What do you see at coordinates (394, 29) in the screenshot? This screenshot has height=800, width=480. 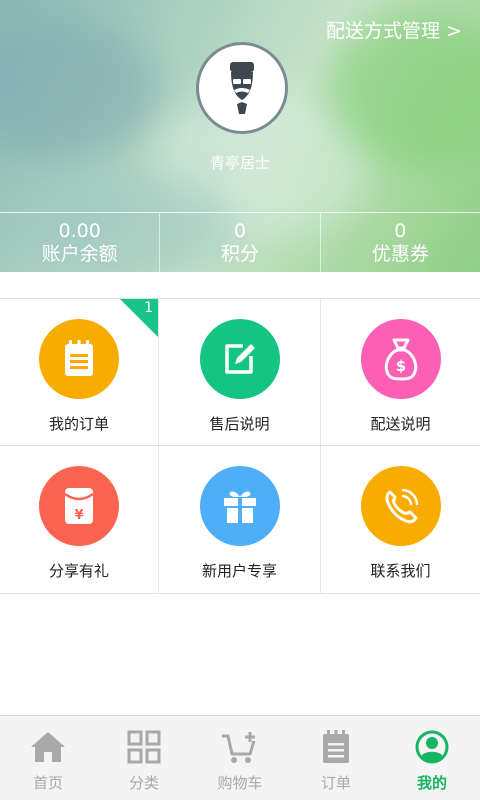 I see `delivery-management-link: 配送方式管理 >` at bounding box center [394, 29].